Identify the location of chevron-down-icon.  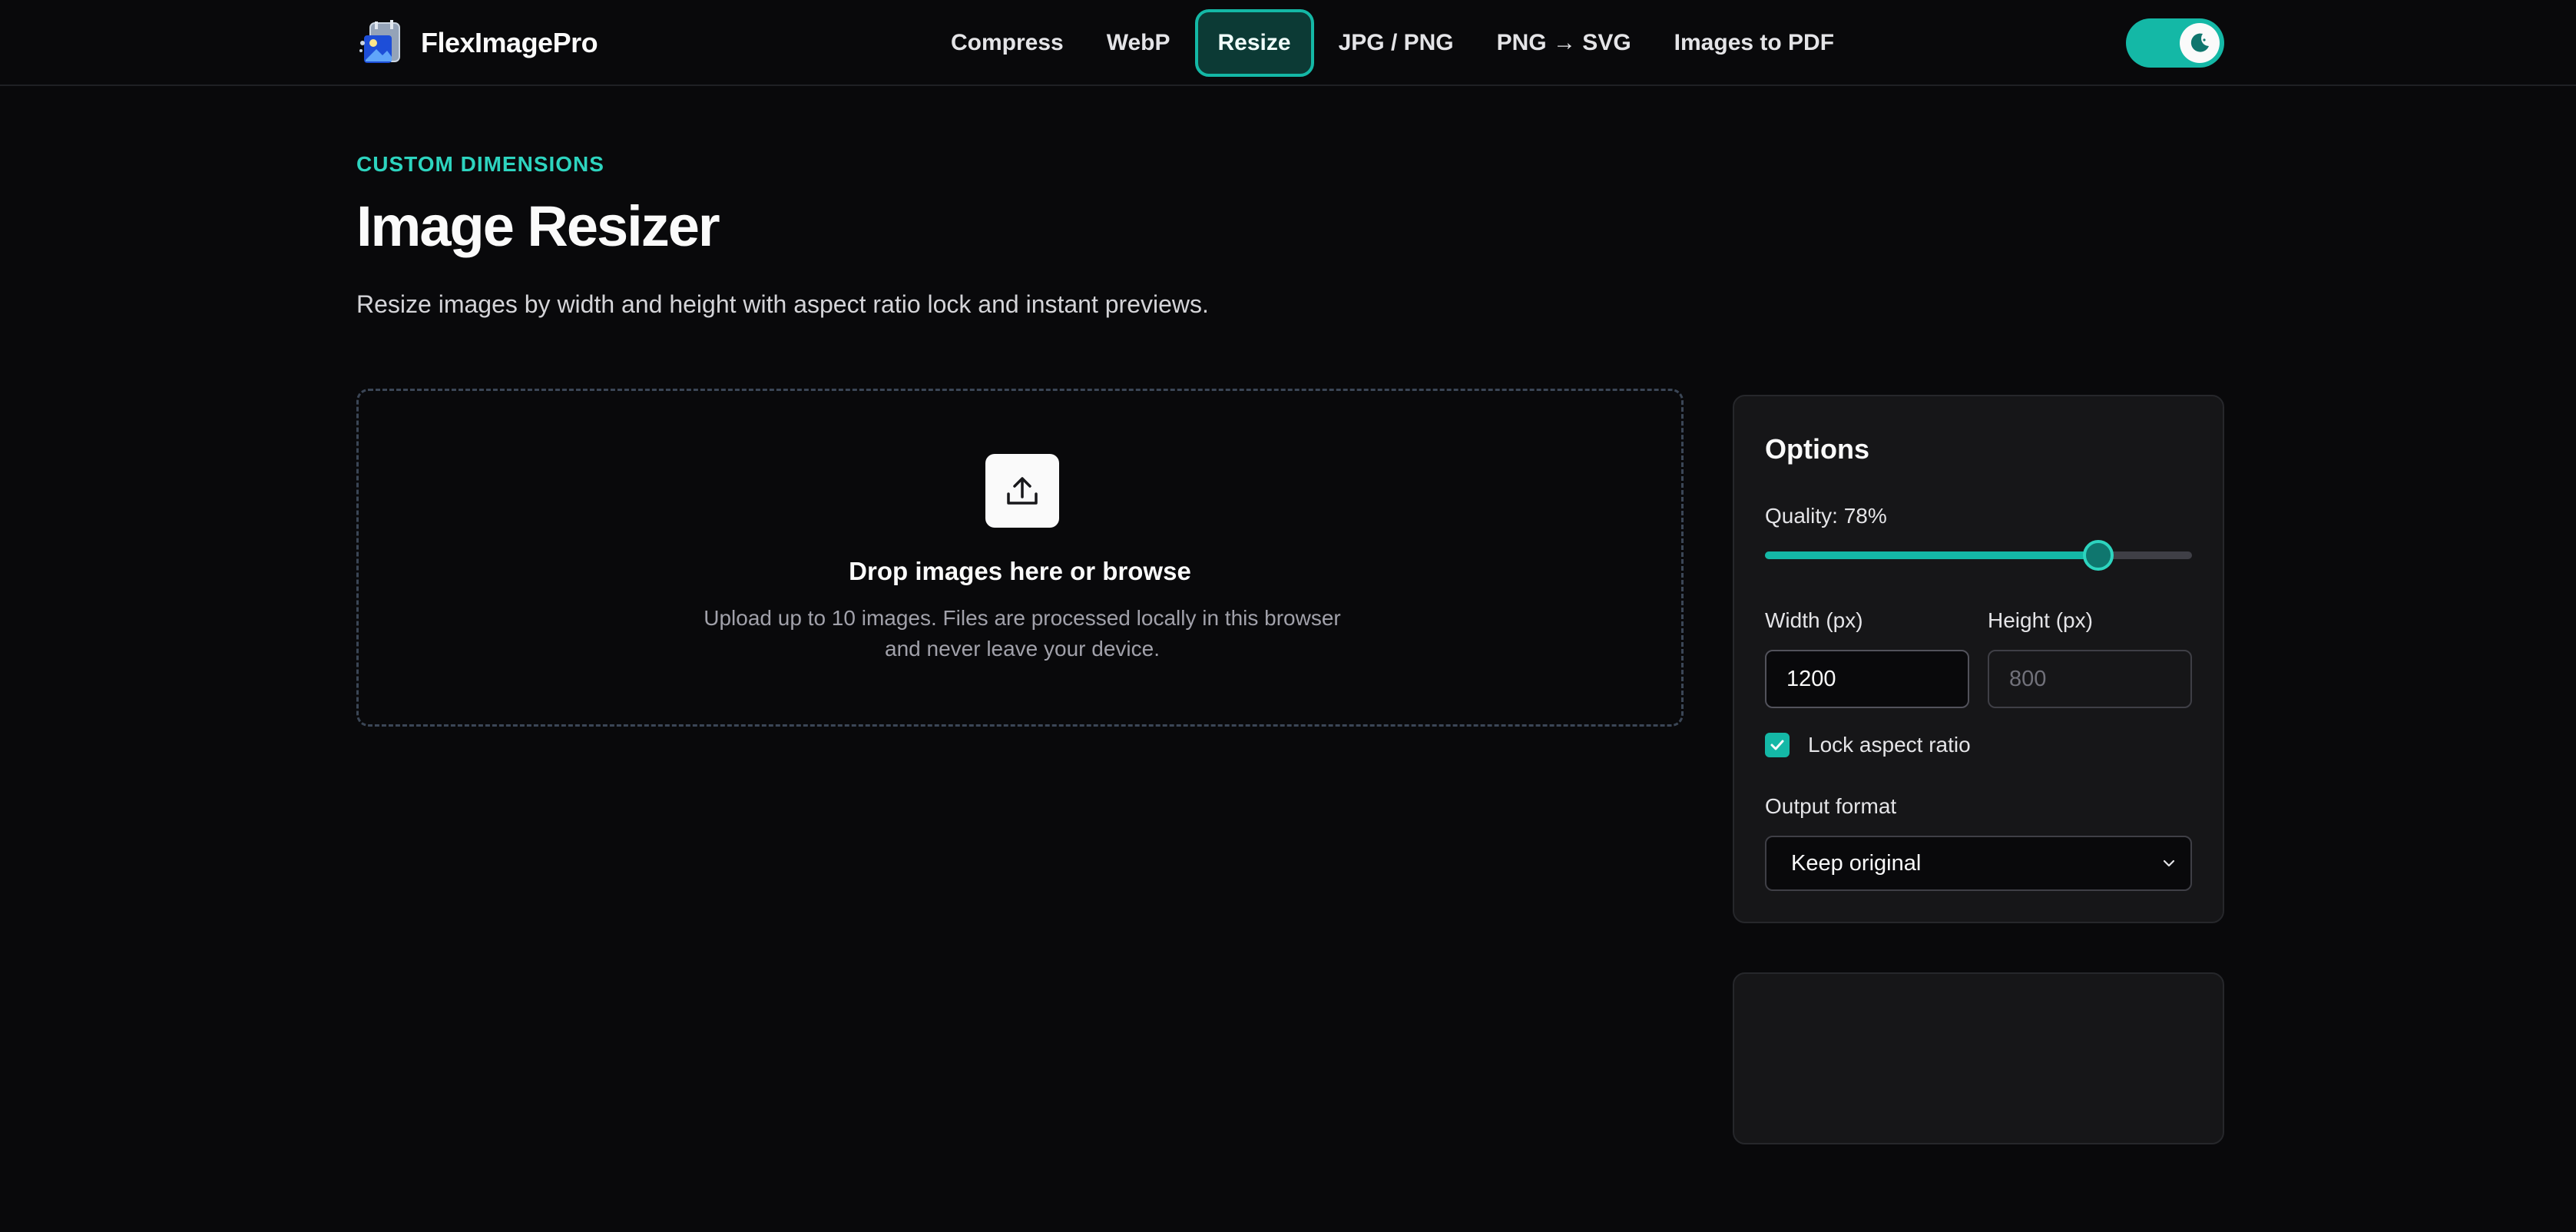
(2169, 863).